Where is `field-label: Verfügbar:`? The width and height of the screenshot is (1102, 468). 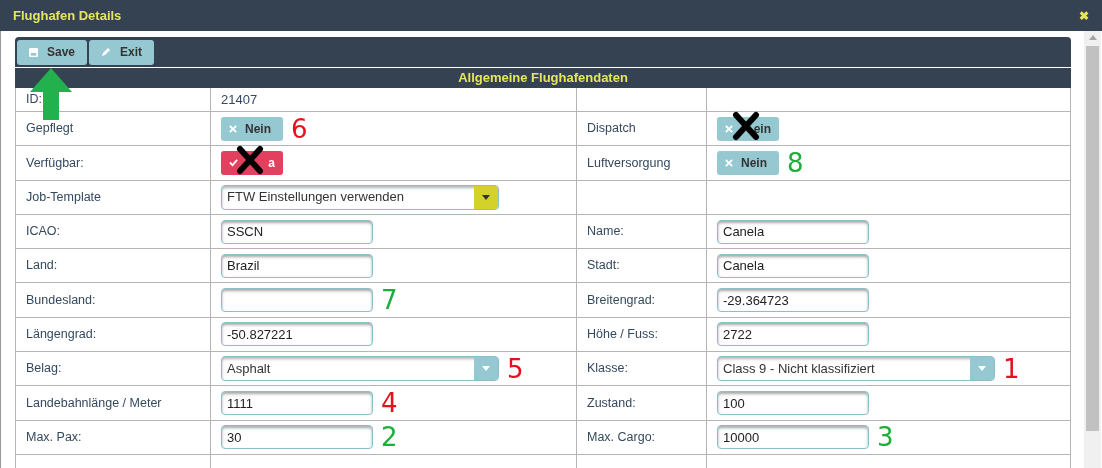
field-label: Verfügbar: is located at coordinates (55, 163).